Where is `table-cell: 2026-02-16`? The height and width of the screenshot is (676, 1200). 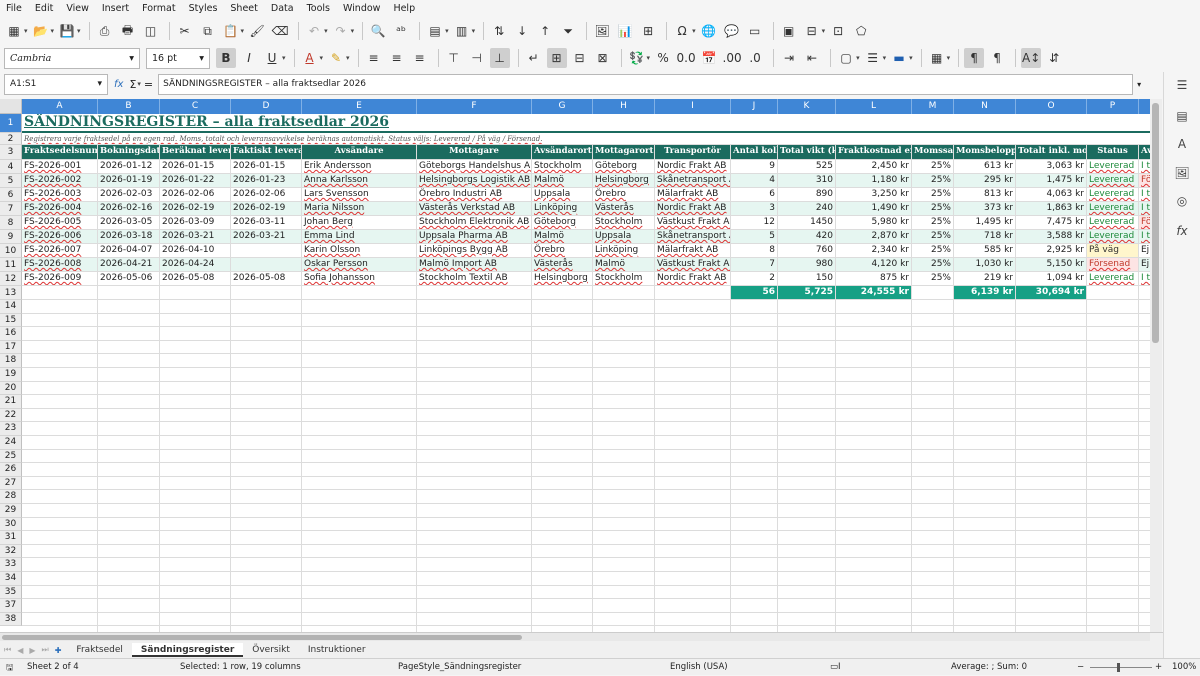 table-cell: 2026-02-16 is located at coordinates (129, 209).